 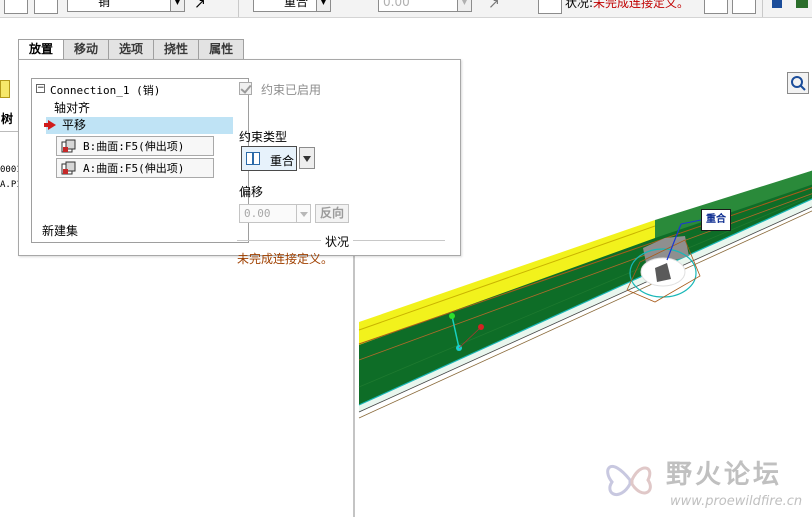 I want to click on tree-label: 树, so click(x=7, y=119).